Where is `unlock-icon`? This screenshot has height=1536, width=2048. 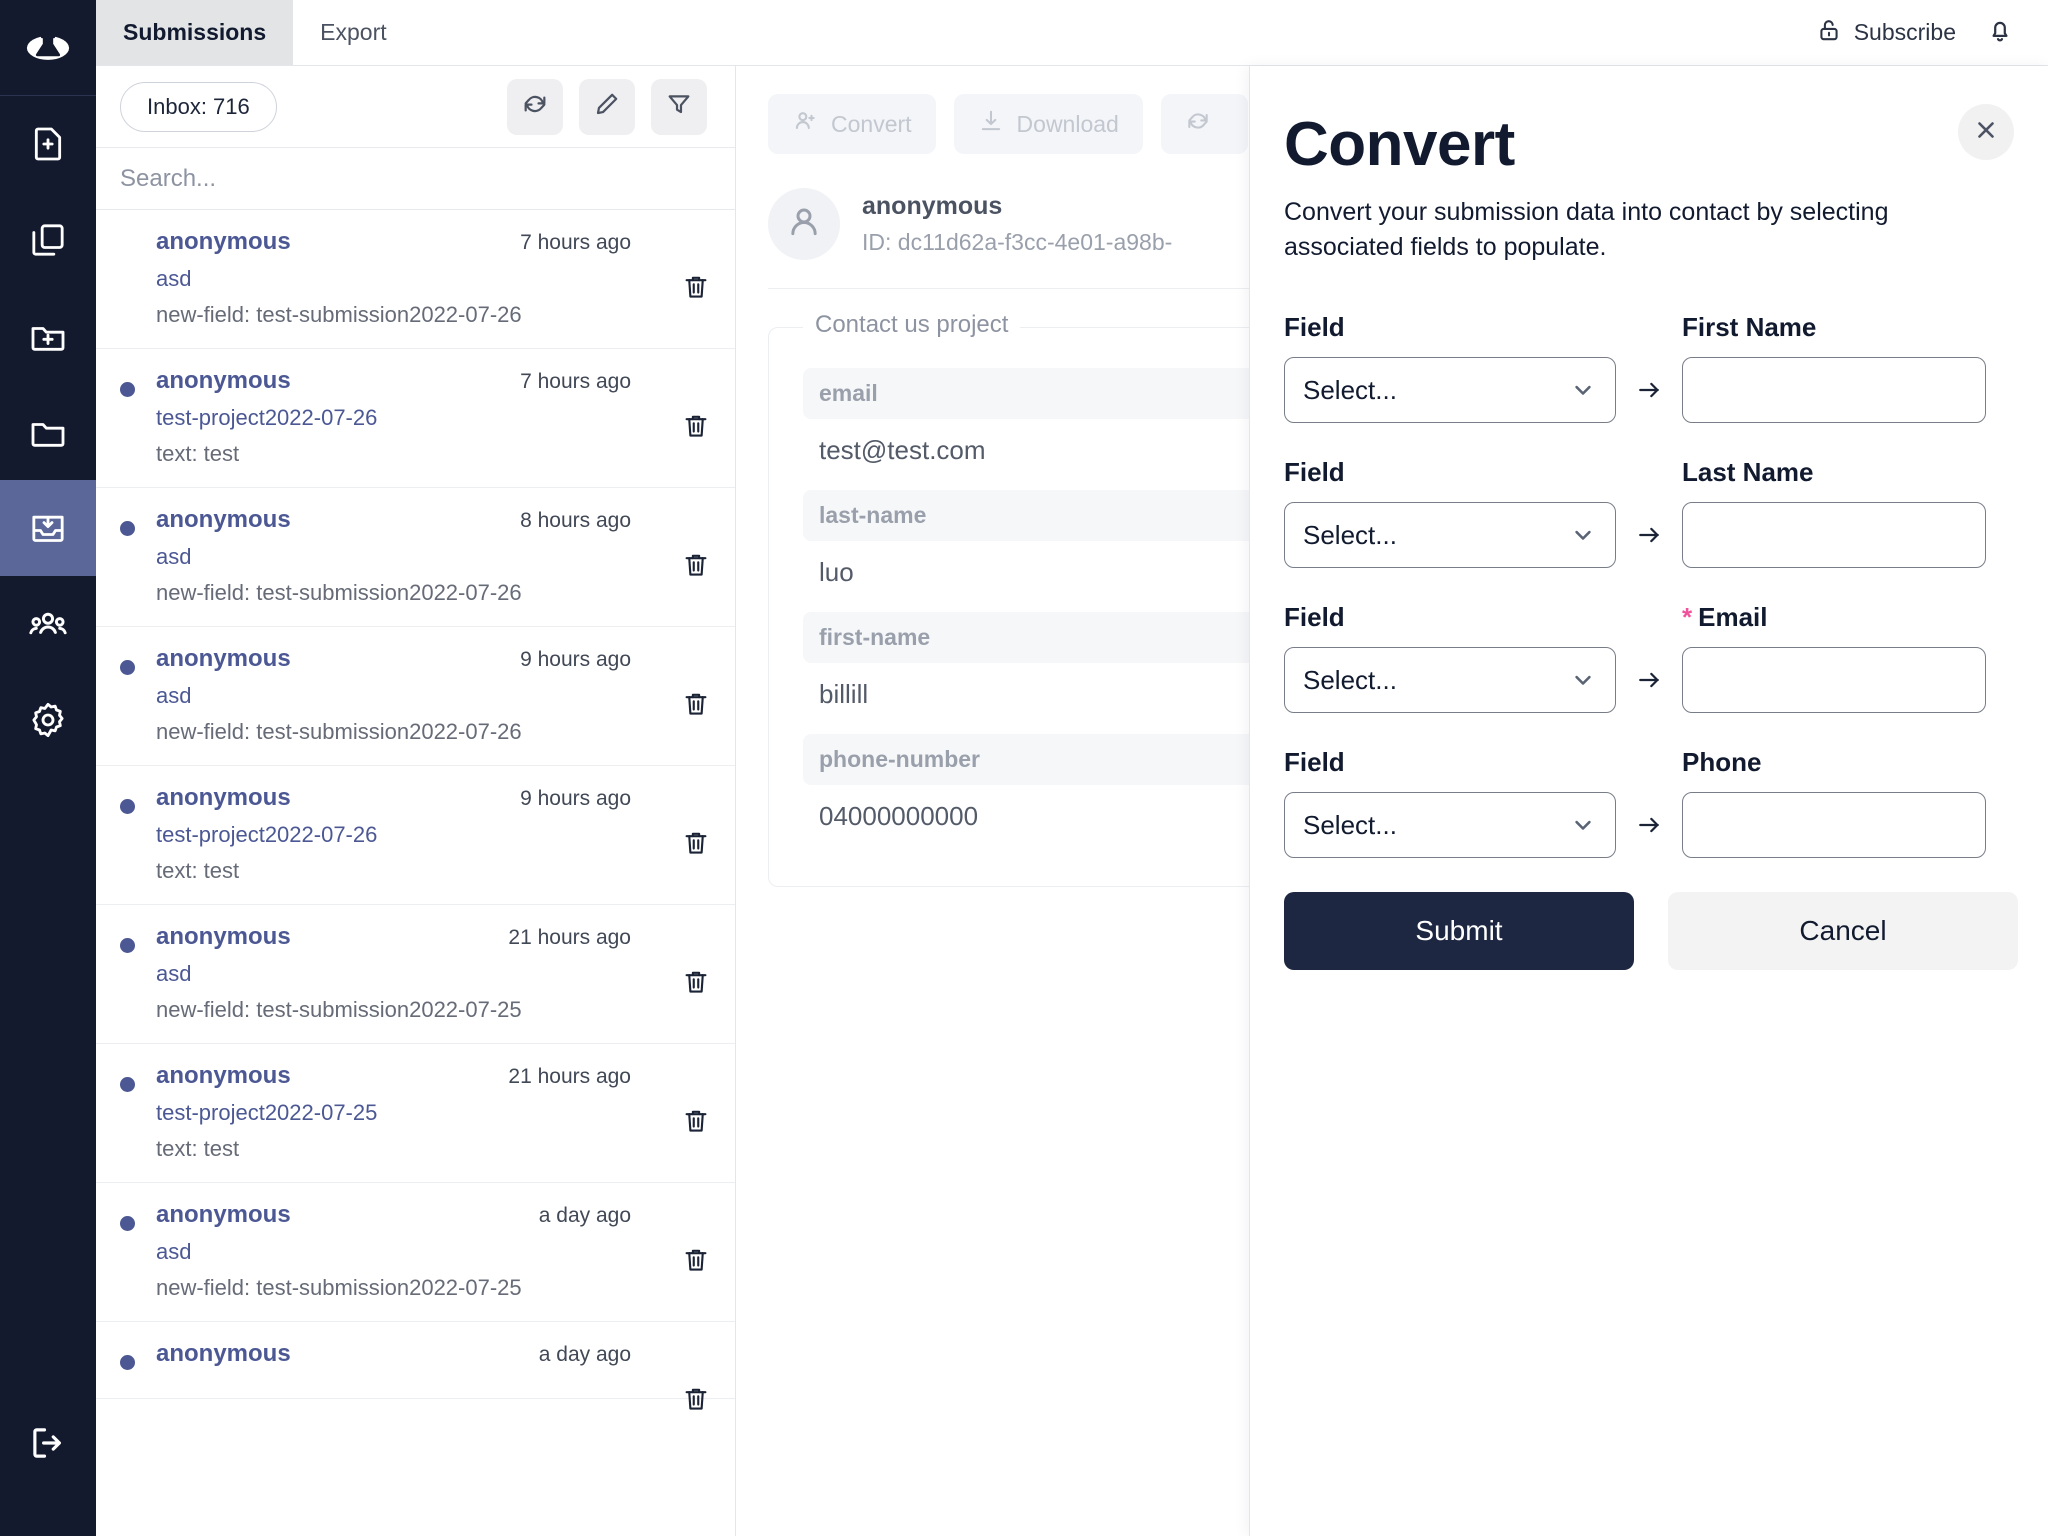
unlock-icon is located at coordinates (1829, 33).